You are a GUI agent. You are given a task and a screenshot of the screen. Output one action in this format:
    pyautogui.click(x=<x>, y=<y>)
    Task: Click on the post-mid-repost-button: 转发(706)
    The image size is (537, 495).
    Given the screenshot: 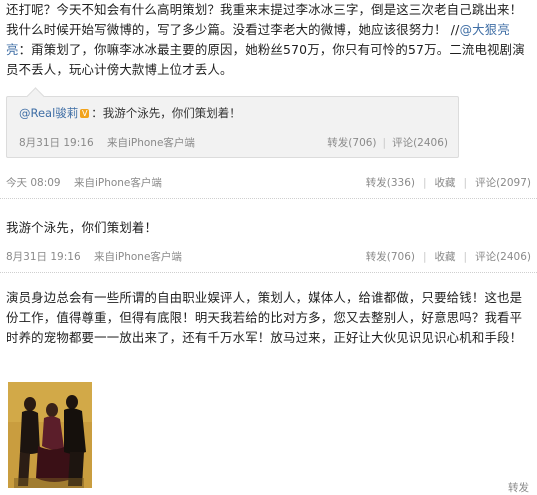 What is the action you would take?
    pyautogui.click(x=390, y=257)
    